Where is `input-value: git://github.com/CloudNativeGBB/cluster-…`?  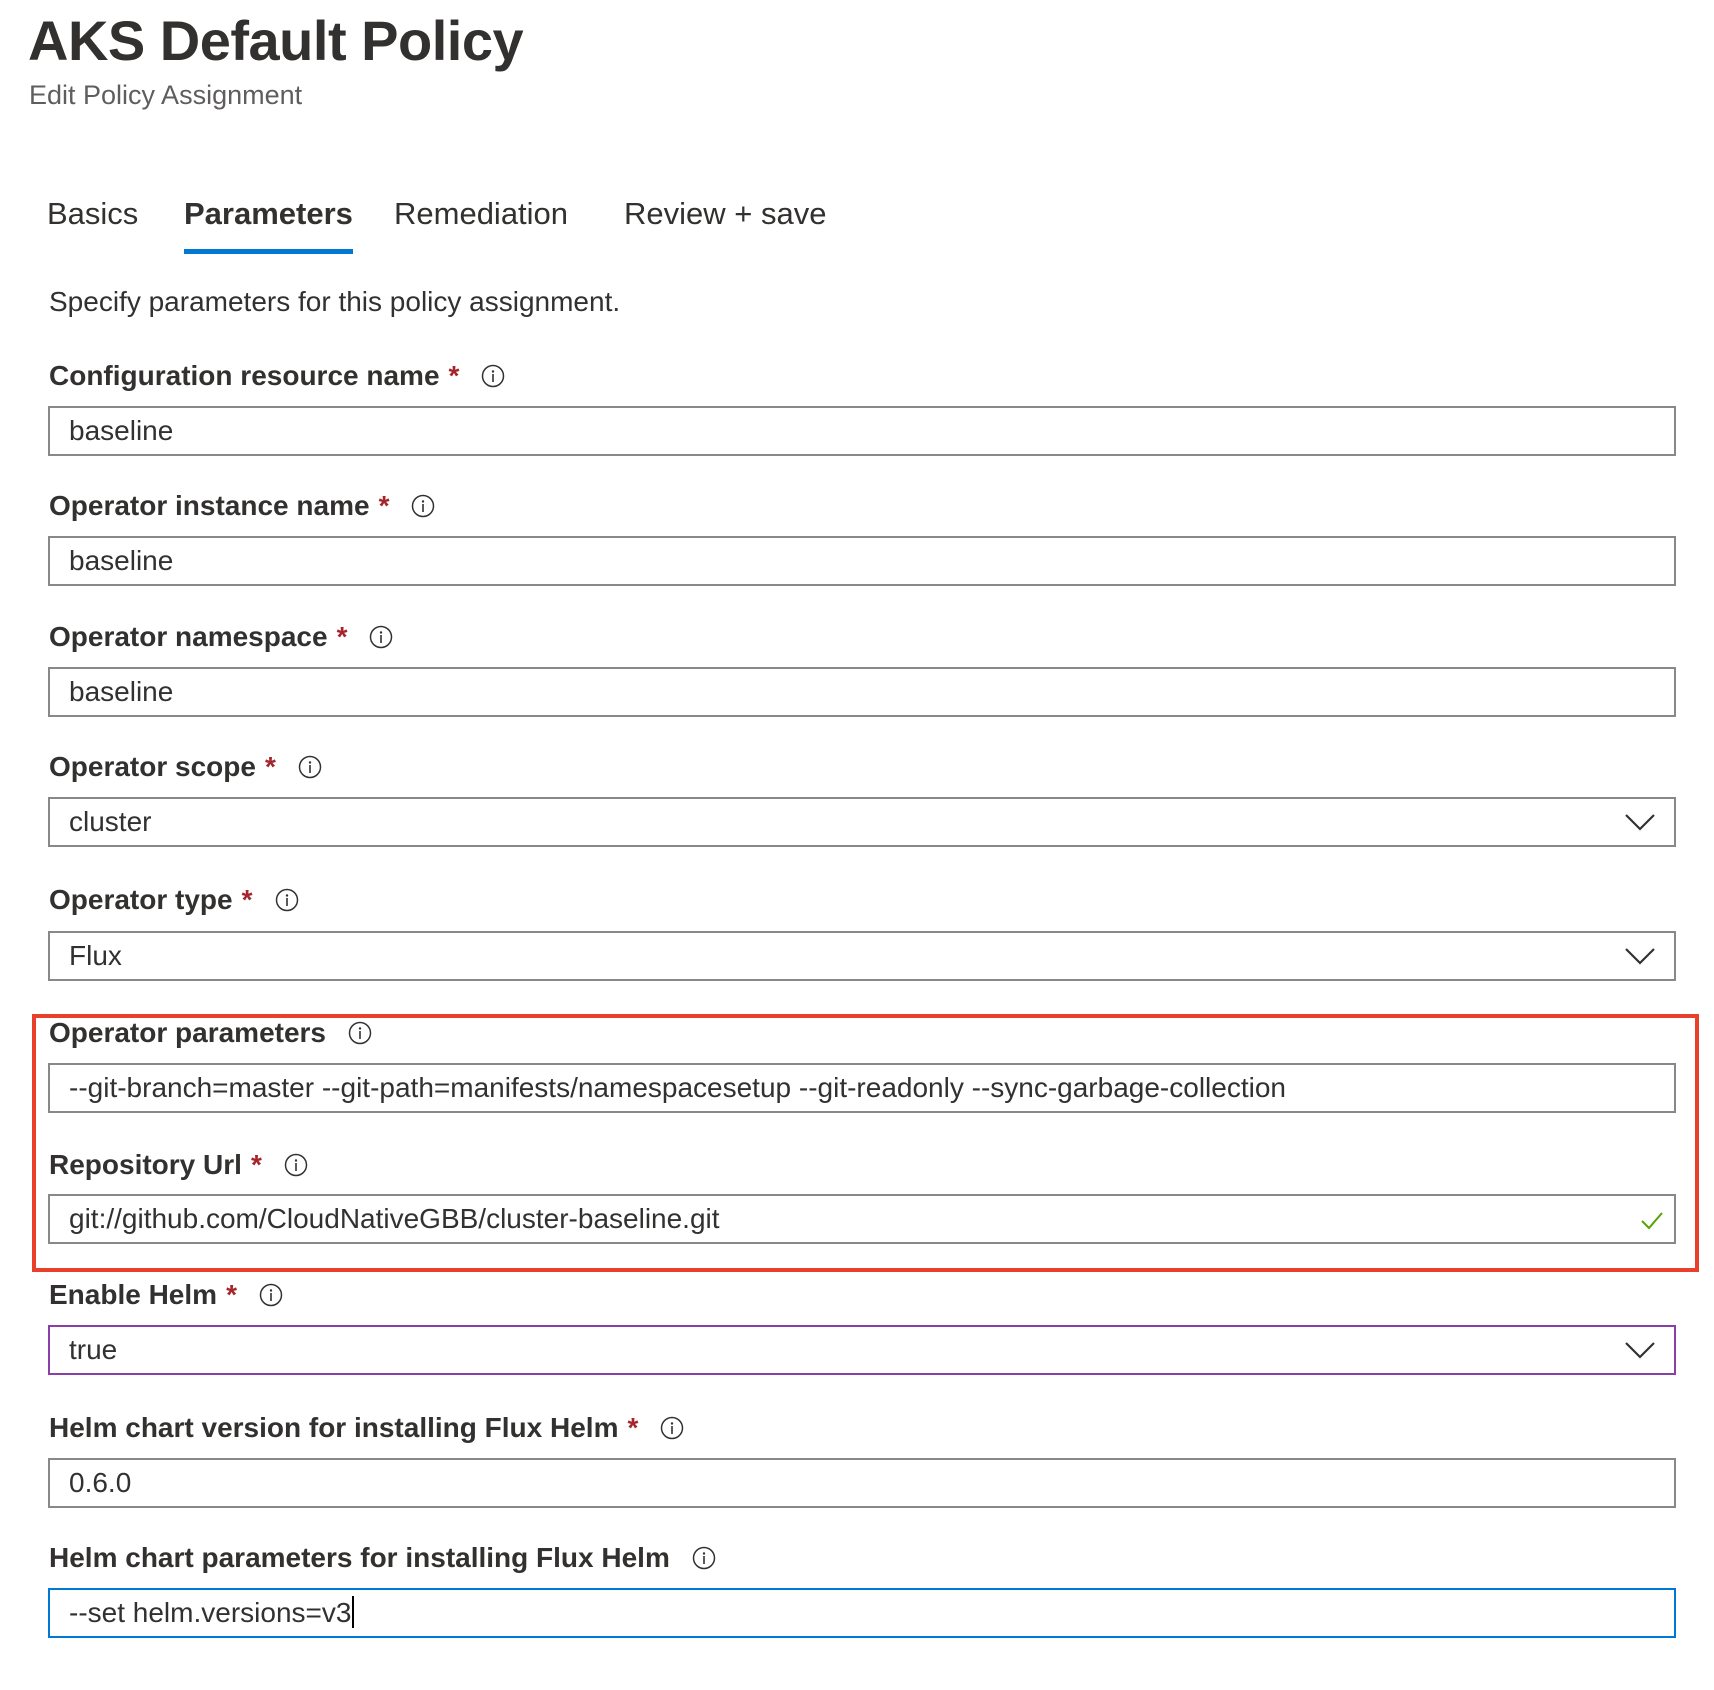 input-value: git://github.com/CloudNativeGBB/cluster-… is located at coordinates (394, 1218).